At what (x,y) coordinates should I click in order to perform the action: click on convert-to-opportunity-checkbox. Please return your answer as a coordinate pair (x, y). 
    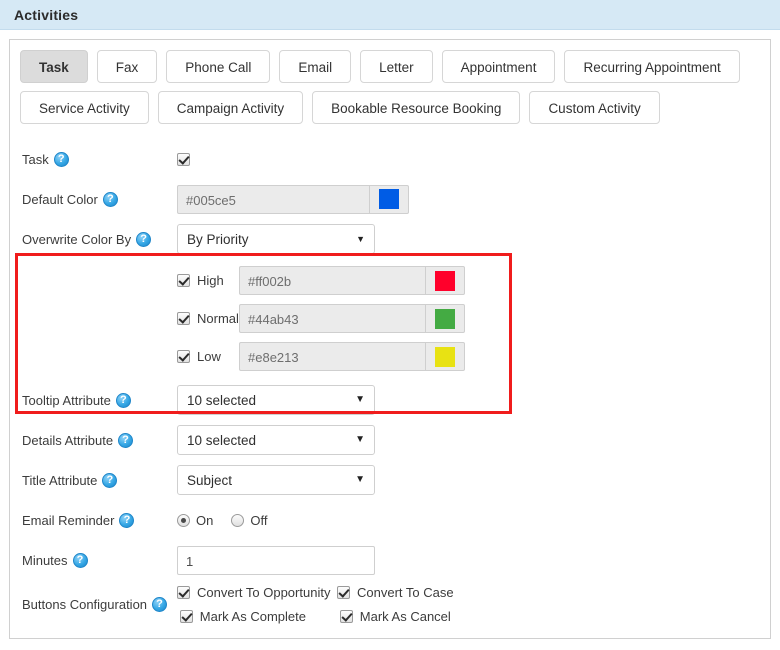
    Looking at the image, I should click on (183, 592).